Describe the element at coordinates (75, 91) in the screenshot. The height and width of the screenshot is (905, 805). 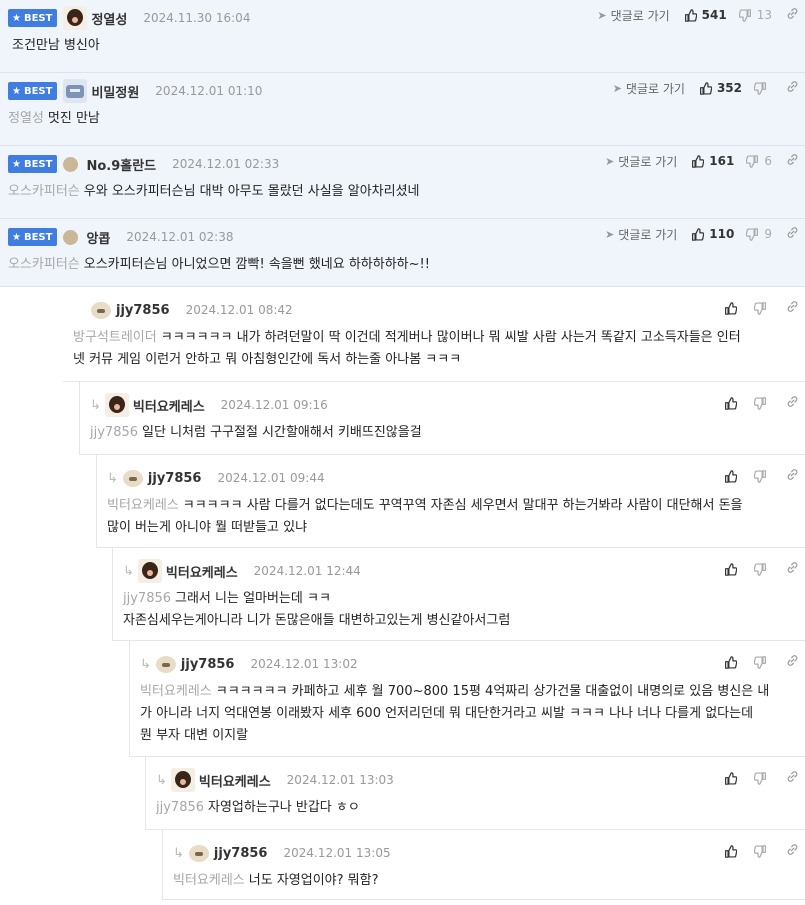
I see `robot-avatar` at that location.